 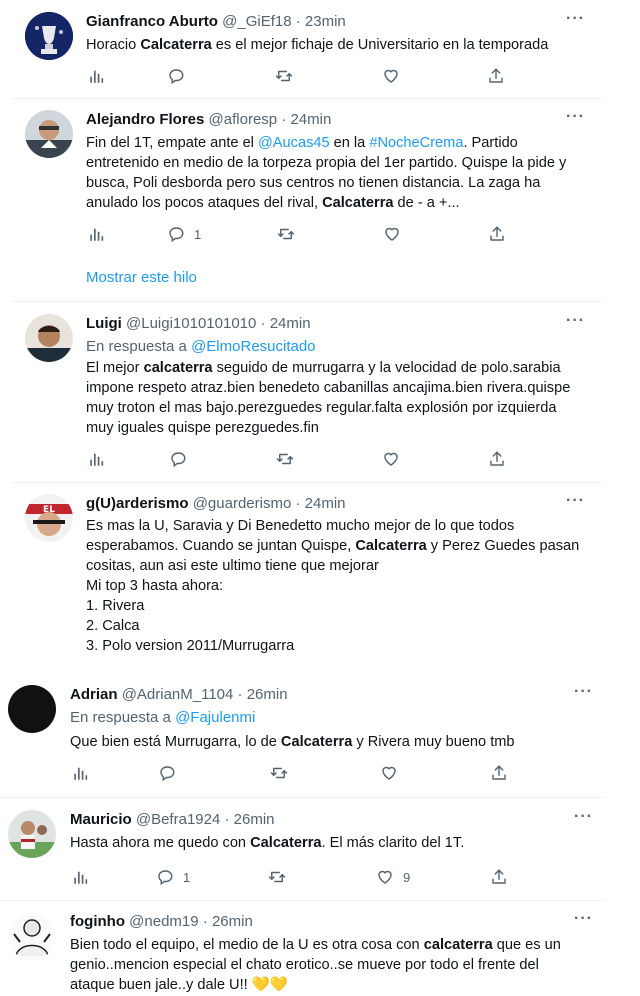 I want to click on highlighted-keyword: Calcaterra, so click(x=391, y=546).